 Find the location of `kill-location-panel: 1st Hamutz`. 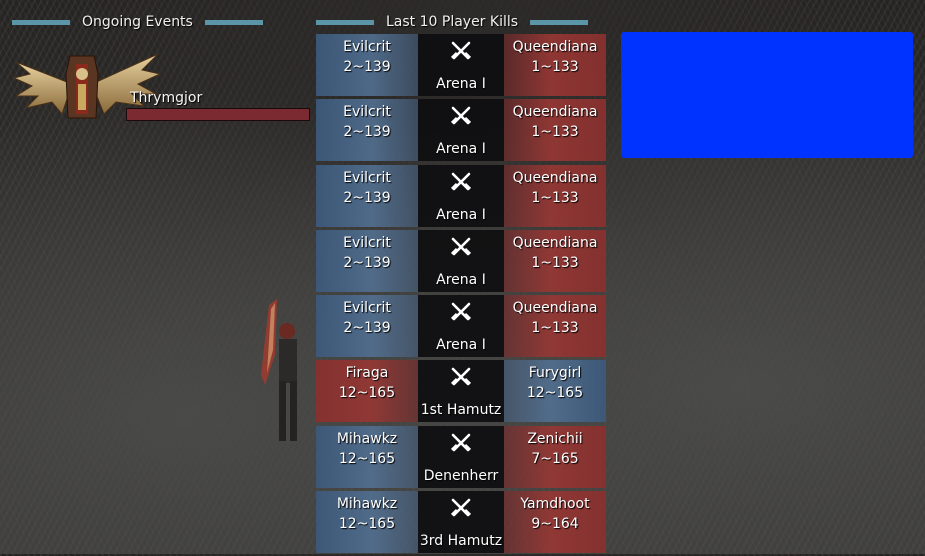

kill-location-panel: 1st Hamutz is located at coordinates (461, 391).